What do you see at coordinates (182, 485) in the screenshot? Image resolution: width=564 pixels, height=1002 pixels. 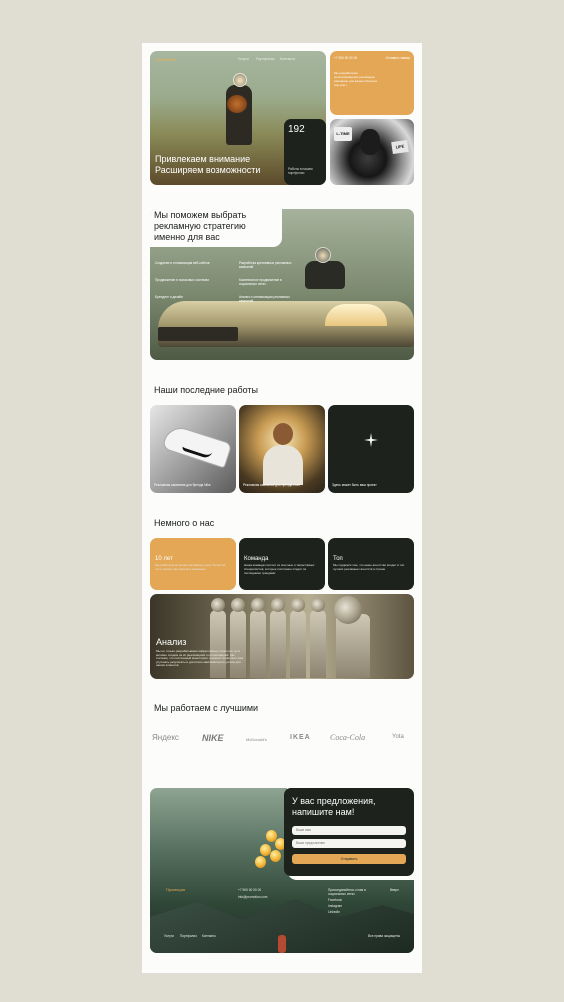 I see `work-caption: Рекламная кампания для бренда Nike` at bounding box center [182, 485].